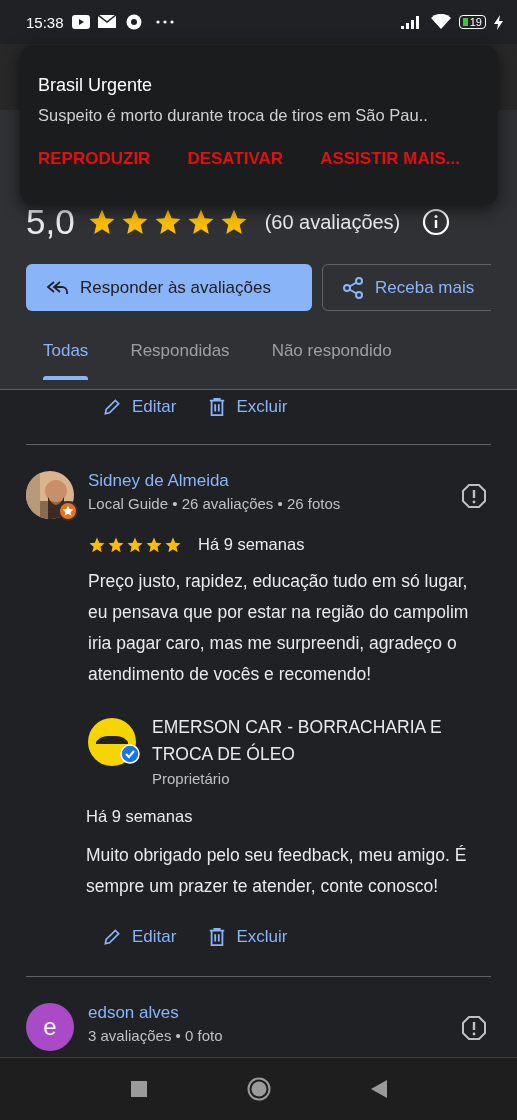  I want to click on wifi-icon, so click(440, 22).